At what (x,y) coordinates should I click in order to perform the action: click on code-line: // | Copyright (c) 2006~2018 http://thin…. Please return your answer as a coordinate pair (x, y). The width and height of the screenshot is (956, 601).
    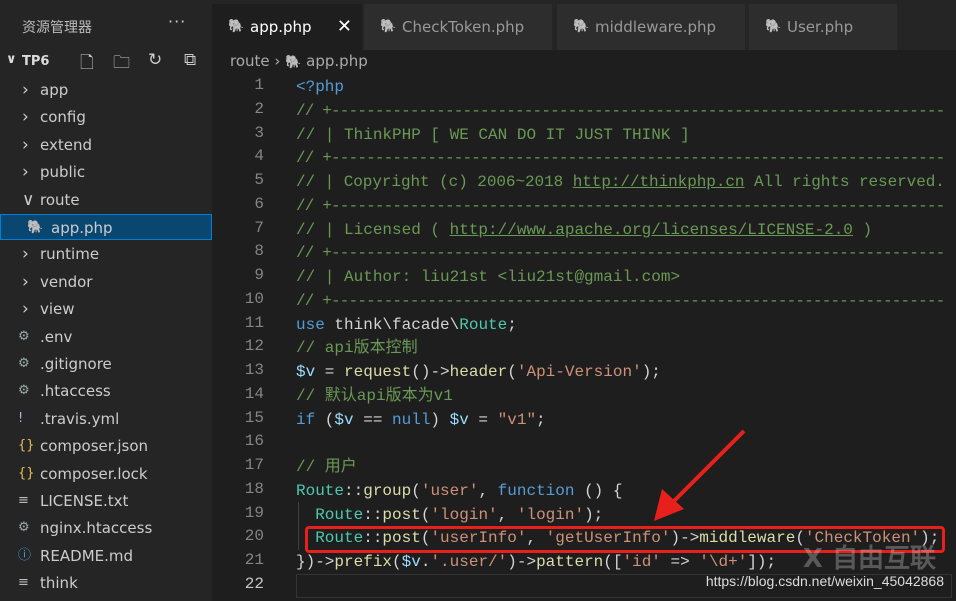
    Looking at the image, I should click on (620, 183).